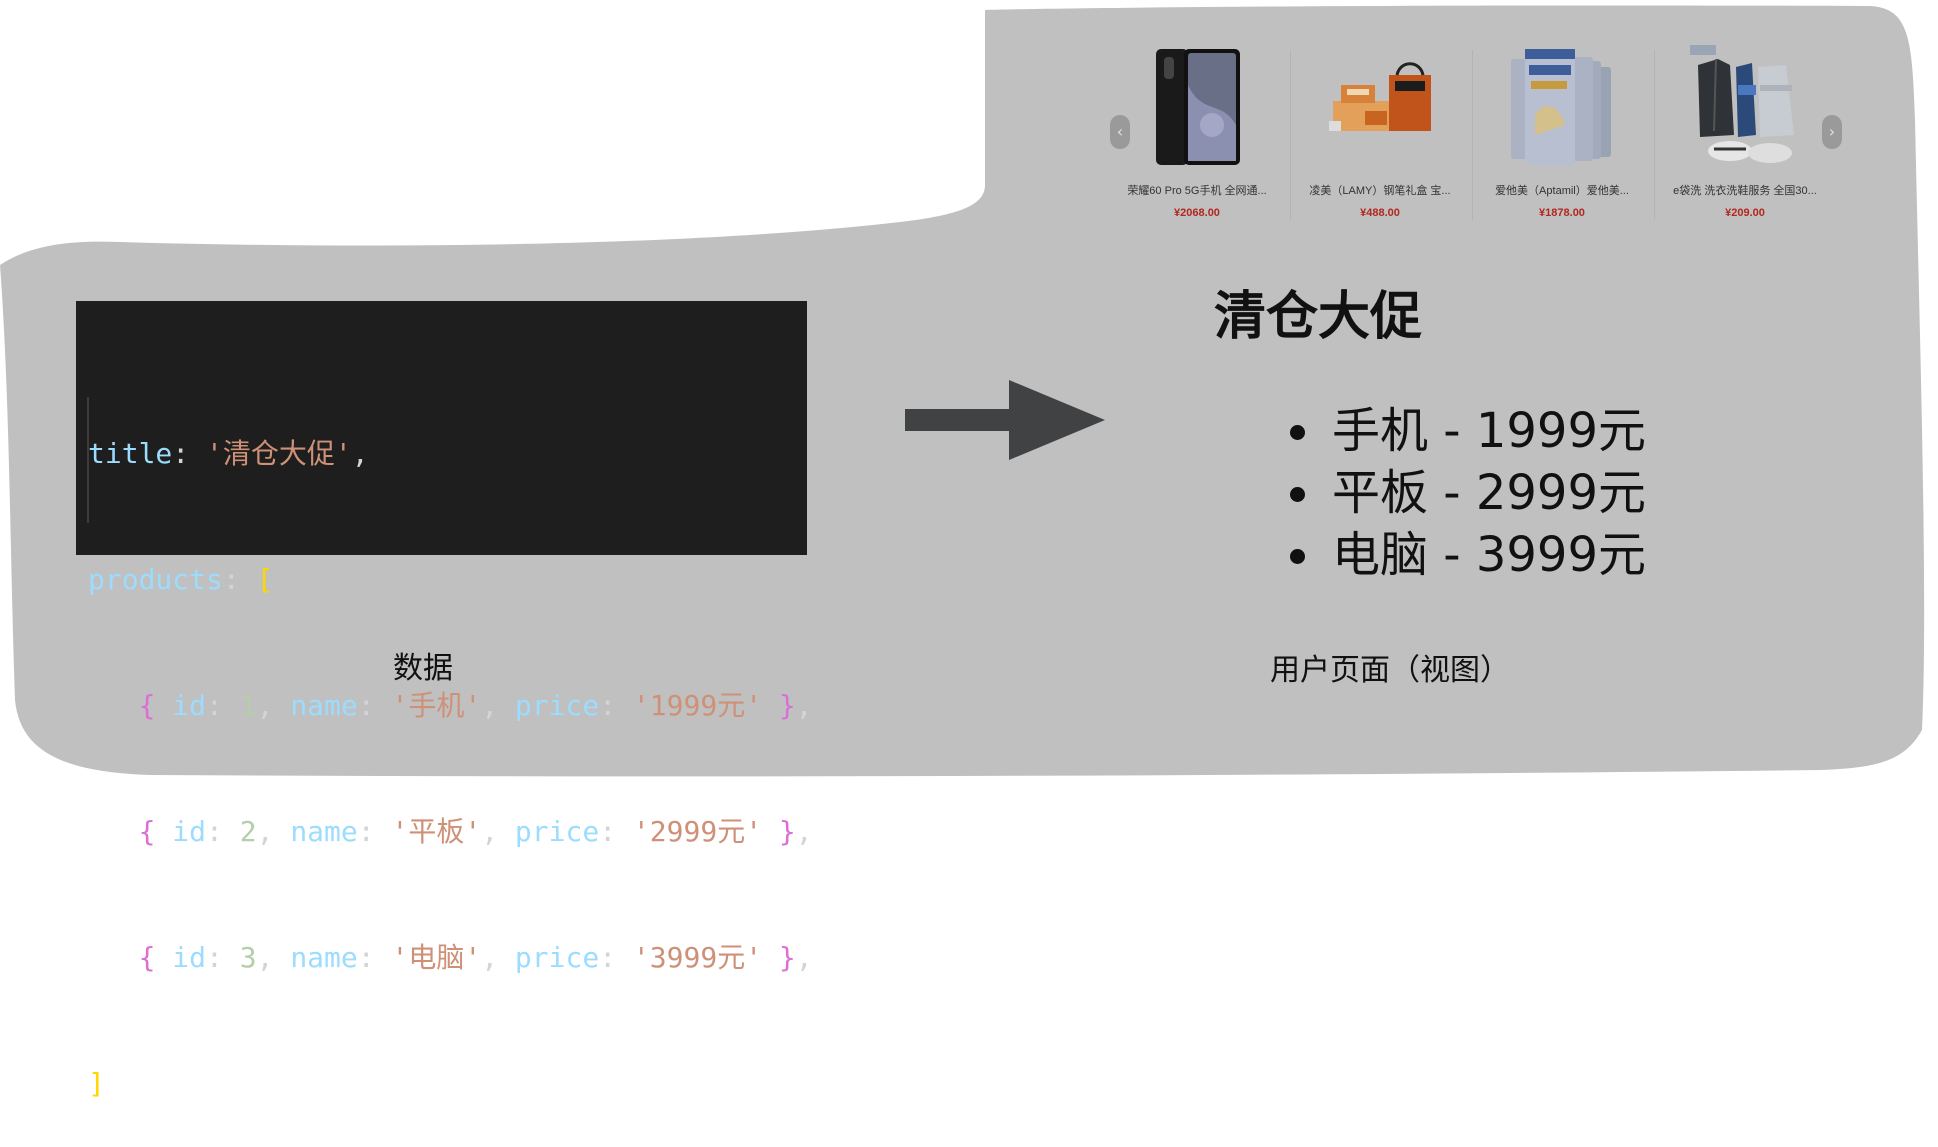 This screenshot has width=1938, height=1147. Describe the element at coordinates (248, 831) in the screenshot. I see `code-item-id: 2` at that location.